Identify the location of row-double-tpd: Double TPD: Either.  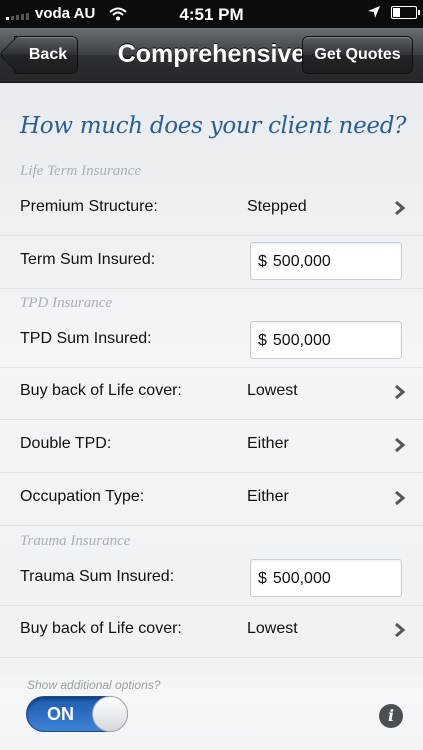
(211, 446).